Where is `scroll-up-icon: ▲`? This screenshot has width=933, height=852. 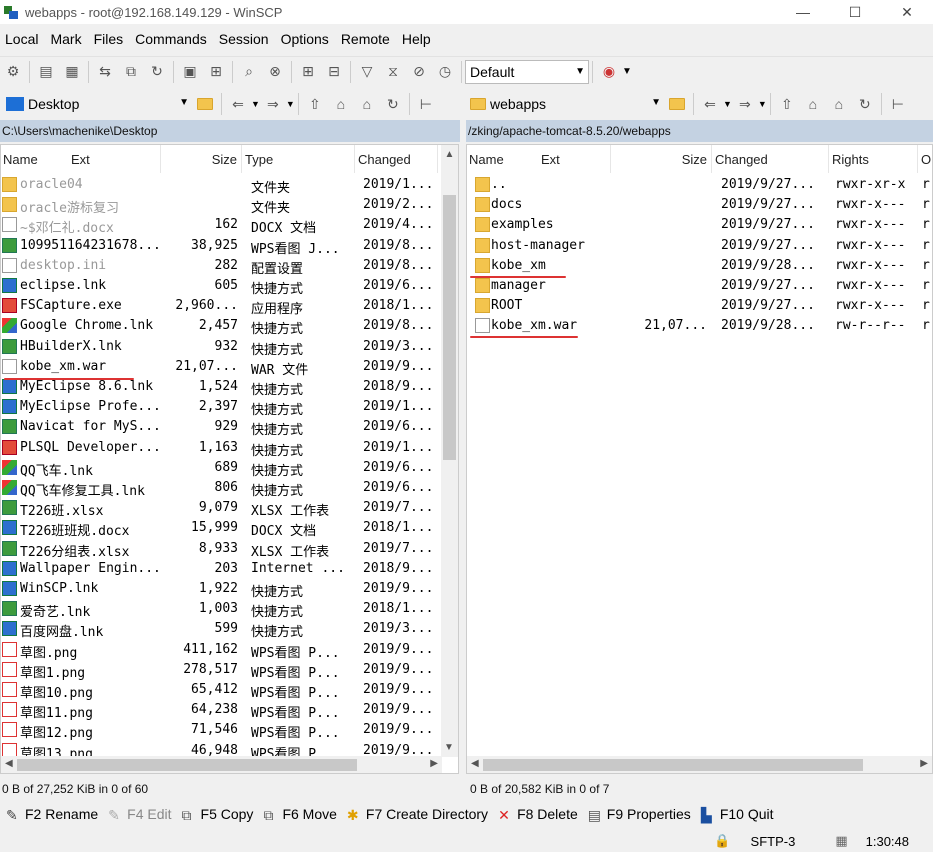
scroll-up-icon: ▲ is located at coordinates (449, 154).